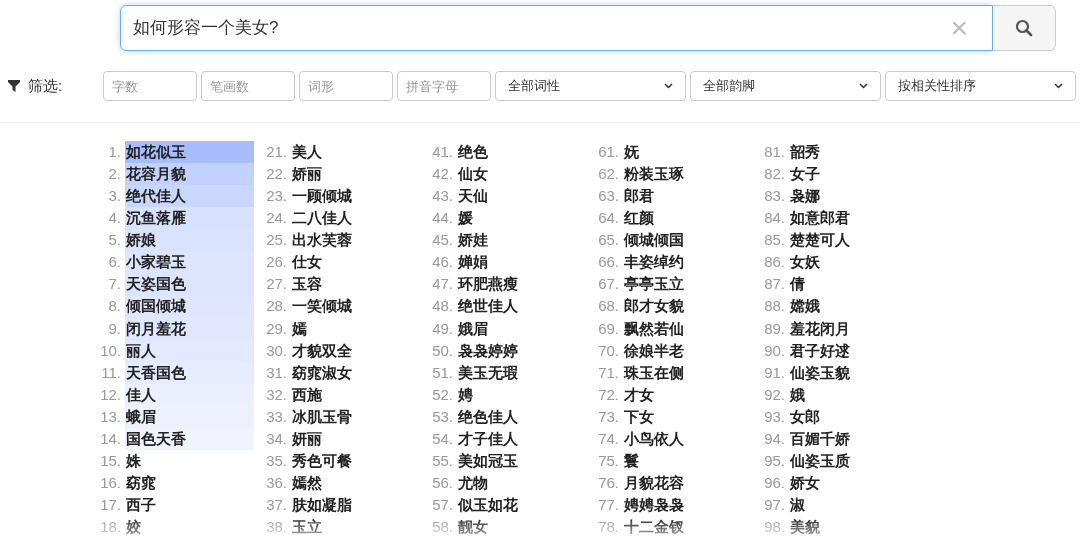 This screenshot has height=539, width=1080. What do you see at coordinates (687, 306) in the screenshot?
I see `result-word: 郎才女貌` at bounding box center [687, 306].